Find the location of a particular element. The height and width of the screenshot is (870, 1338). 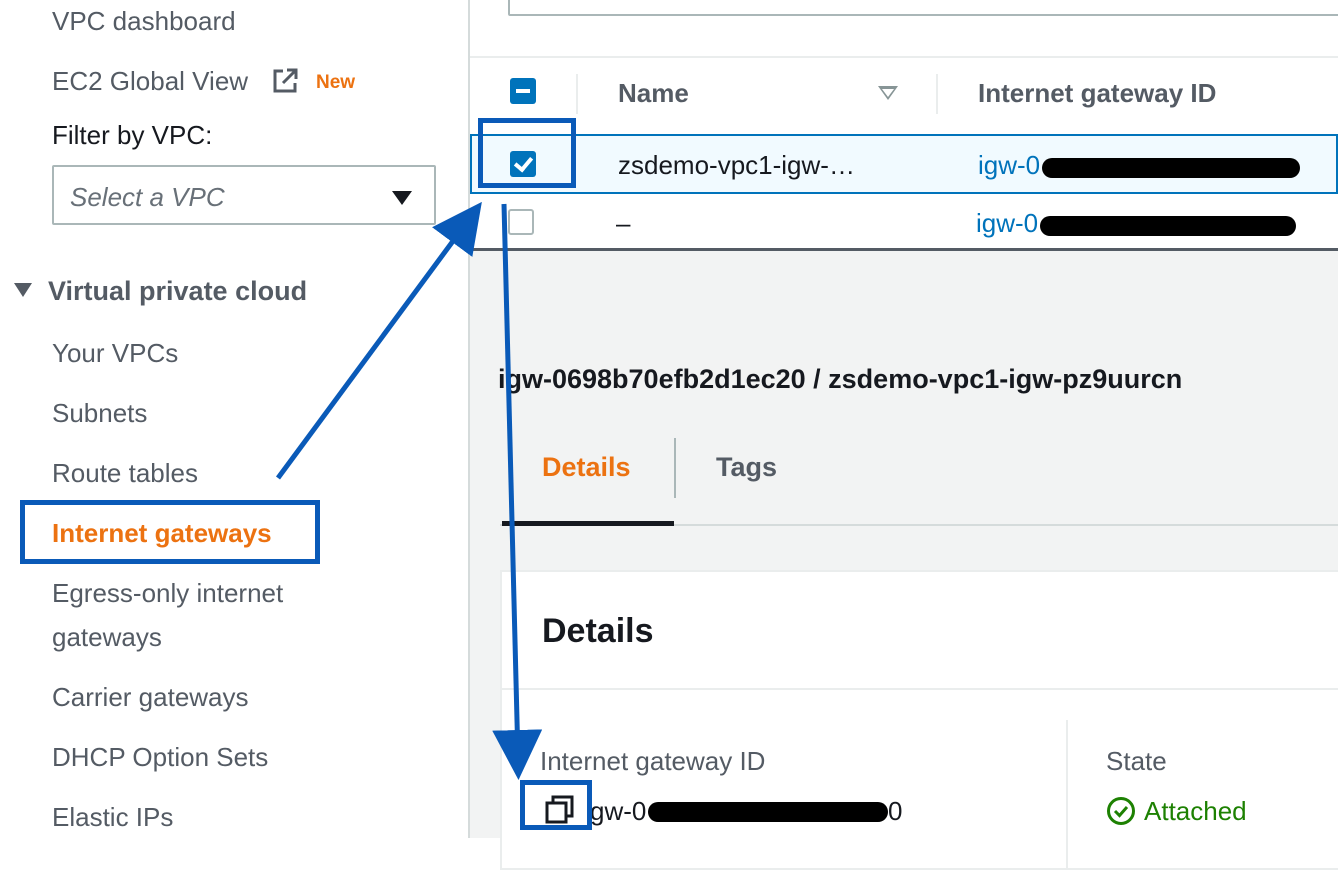

table-header: Name Internet gateway ID is located at coordinates (904, 94).